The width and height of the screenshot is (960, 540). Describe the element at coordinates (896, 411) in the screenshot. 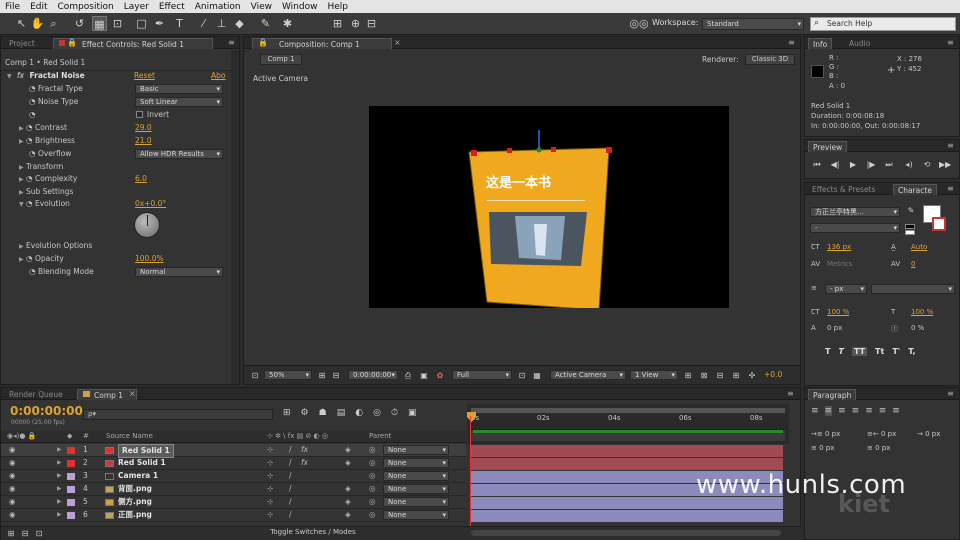

I see `justify-all-icon: ≡` at that location.